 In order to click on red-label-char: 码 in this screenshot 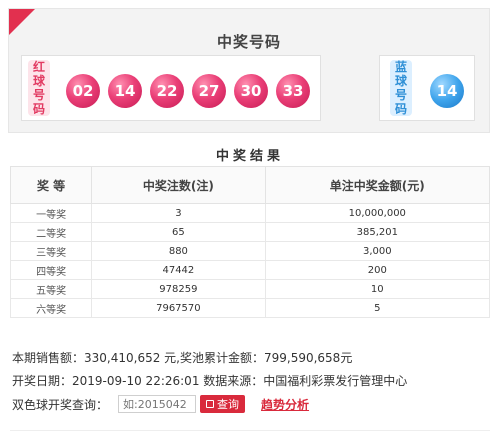, I will do `click(38, 109)`.